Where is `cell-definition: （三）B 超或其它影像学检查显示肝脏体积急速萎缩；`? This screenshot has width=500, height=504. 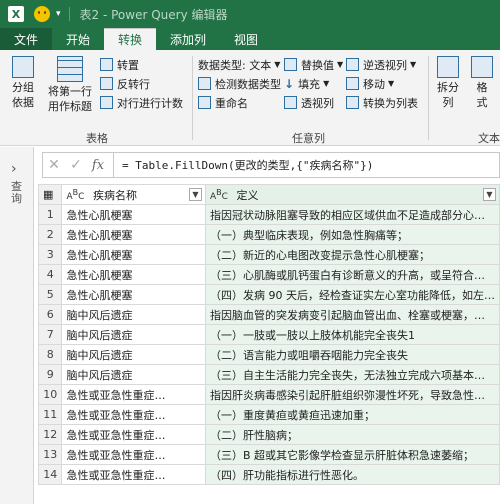 cell-definition: （三）B 超或其它影像学检查显示肝脏体积急速萎缩； is located at coordinates (352, 454).